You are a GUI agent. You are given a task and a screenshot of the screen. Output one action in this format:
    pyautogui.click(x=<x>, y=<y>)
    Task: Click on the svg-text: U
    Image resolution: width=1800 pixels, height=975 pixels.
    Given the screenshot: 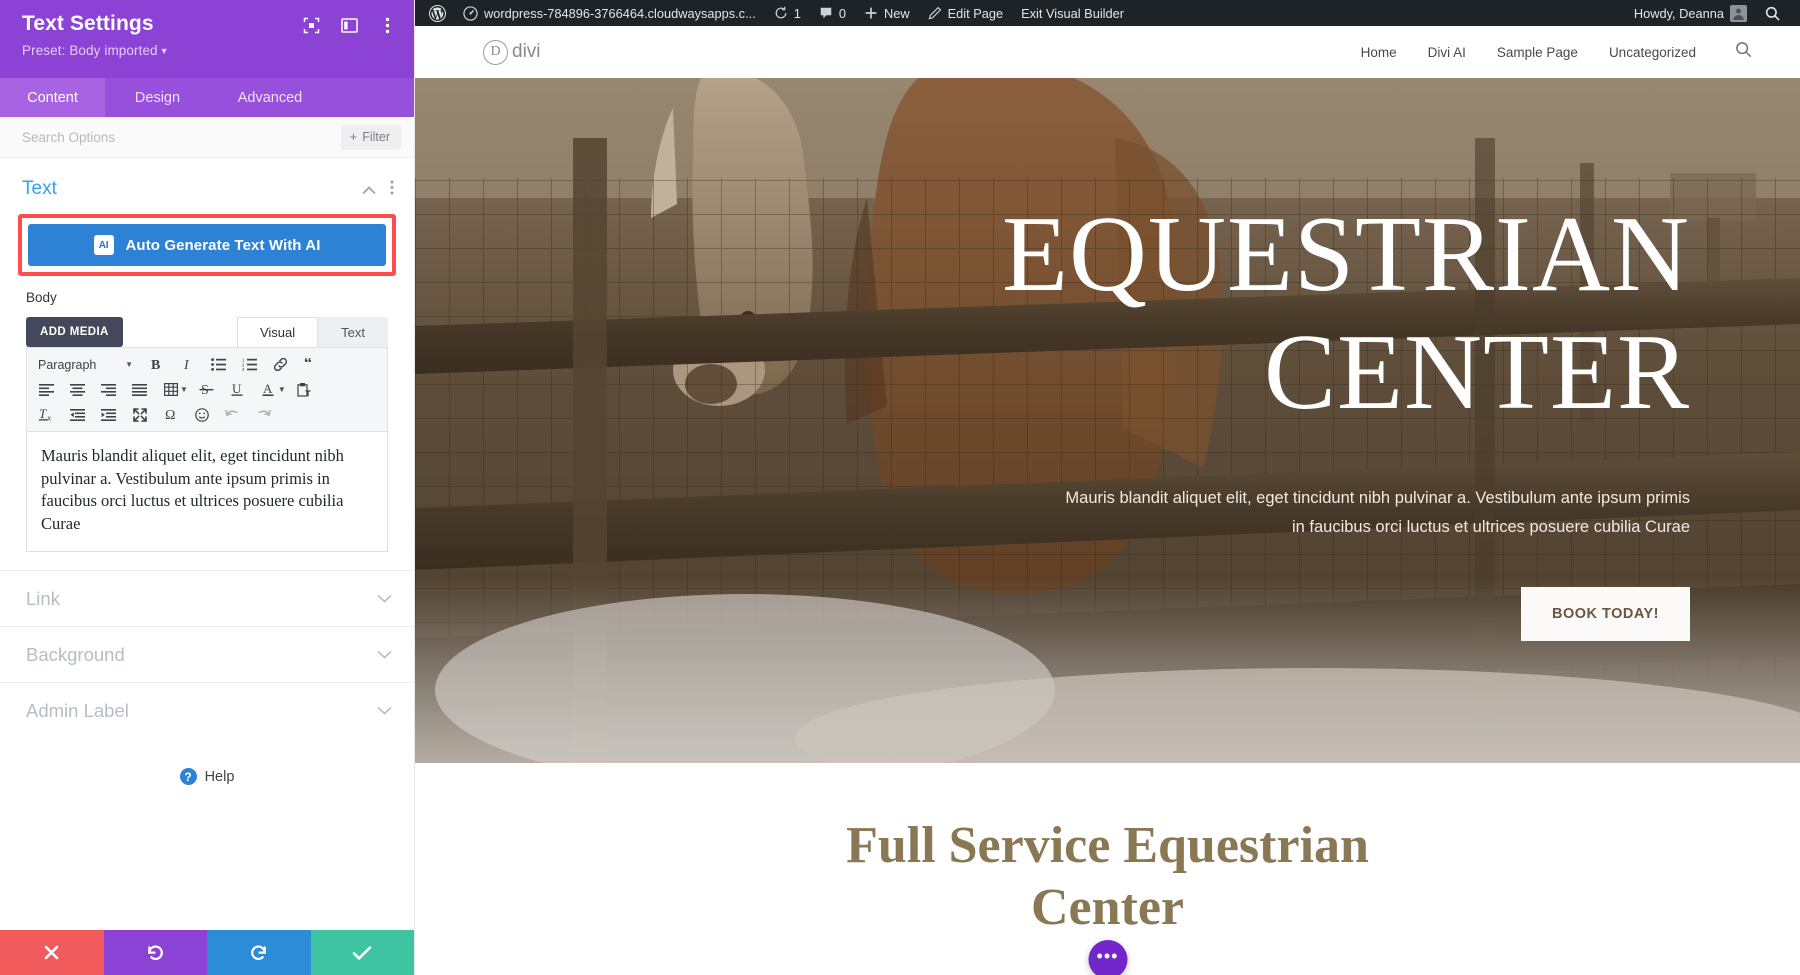 What is the action you would take?
    pyautogui.click(x=237, y=389)
    